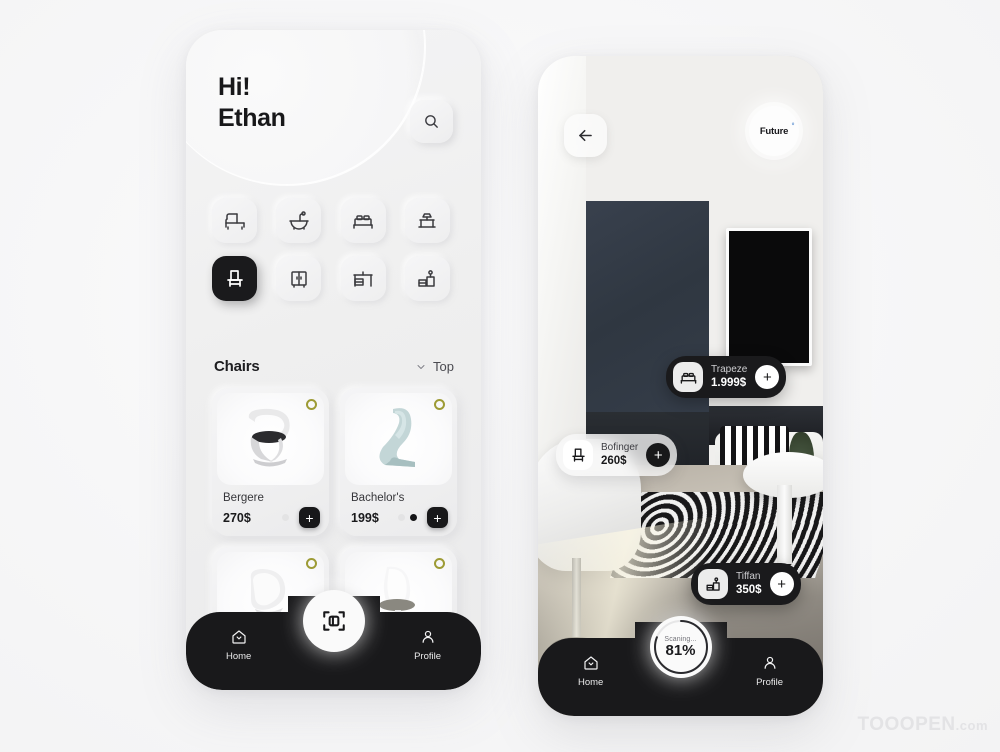 The image size is (1000, 752). I want to click on sort-selector: Top, so click(434, 366).